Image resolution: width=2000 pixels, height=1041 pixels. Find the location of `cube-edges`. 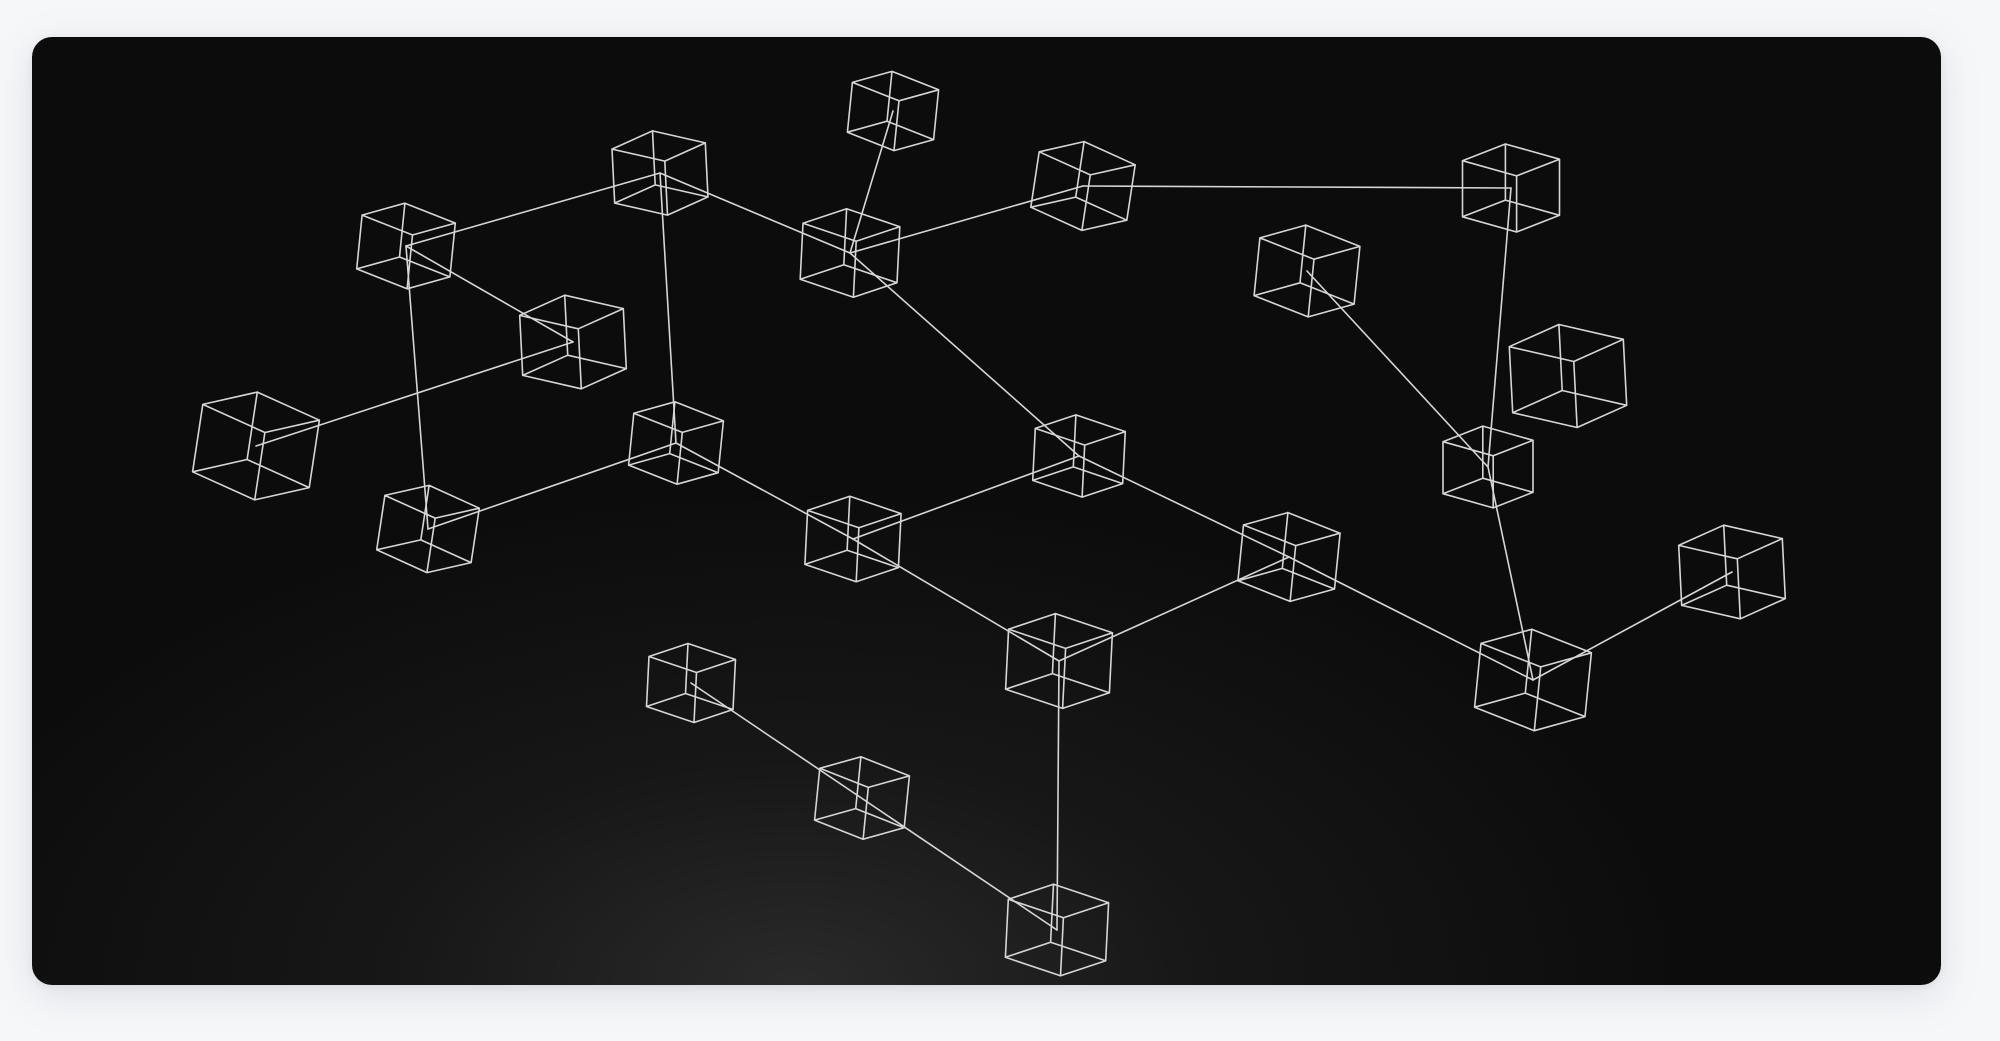

cube-edges is located at coordinates (1568, 376).